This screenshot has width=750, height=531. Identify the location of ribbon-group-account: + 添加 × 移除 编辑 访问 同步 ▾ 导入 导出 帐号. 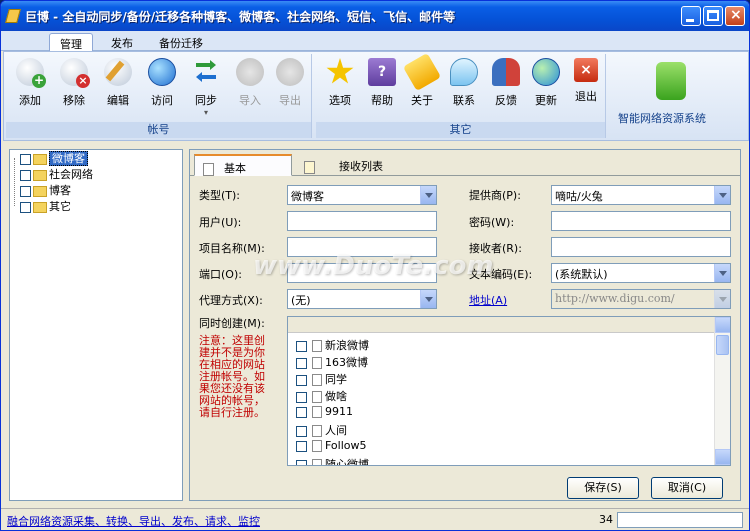
(159, 96).